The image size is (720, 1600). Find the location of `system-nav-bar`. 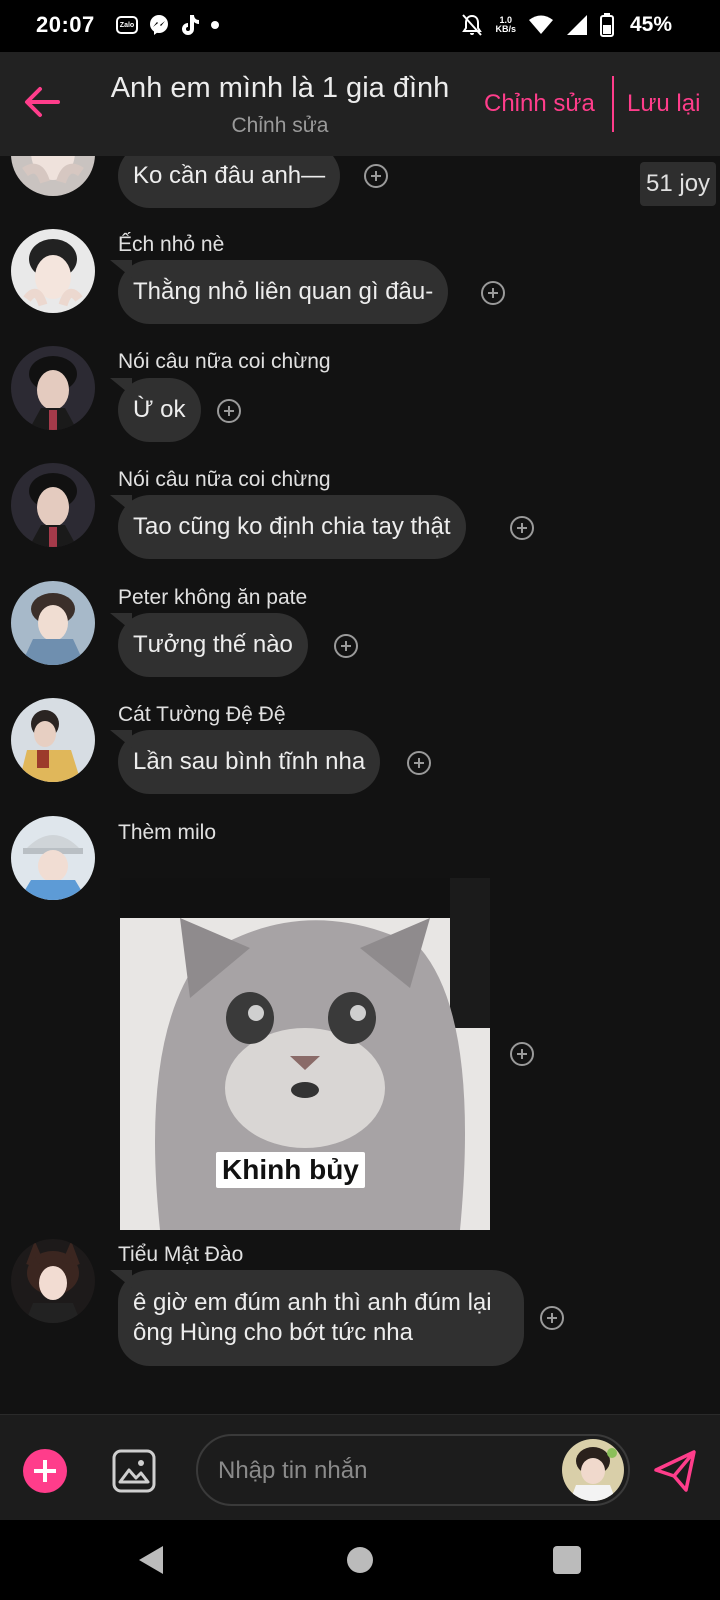

system-nav-bar is located at coordinates (360, 1560).